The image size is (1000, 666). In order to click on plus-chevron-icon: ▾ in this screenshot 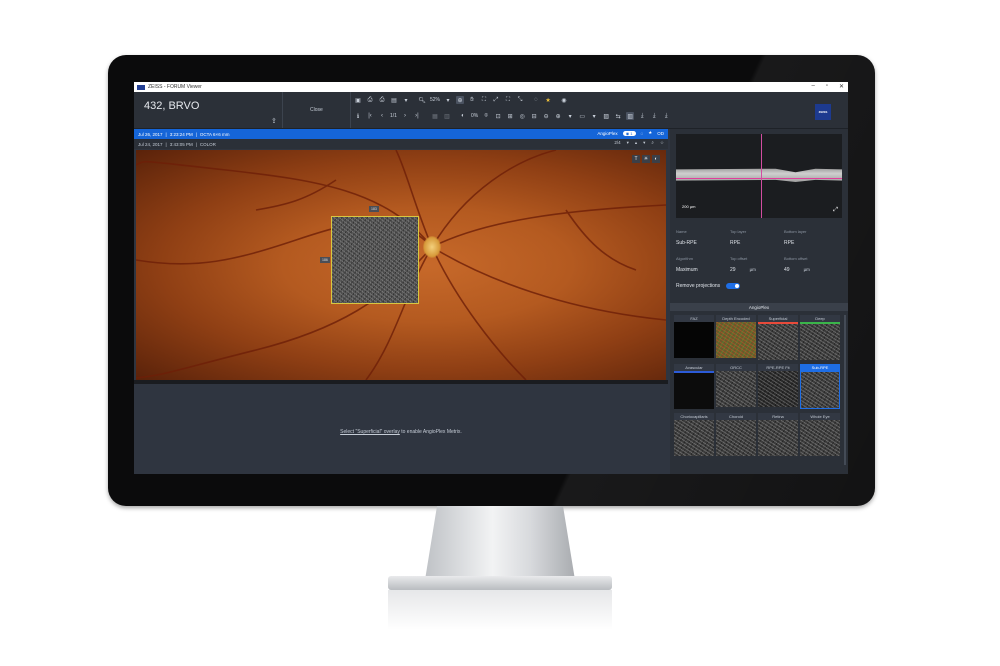, I will do `click(570, 116)`.